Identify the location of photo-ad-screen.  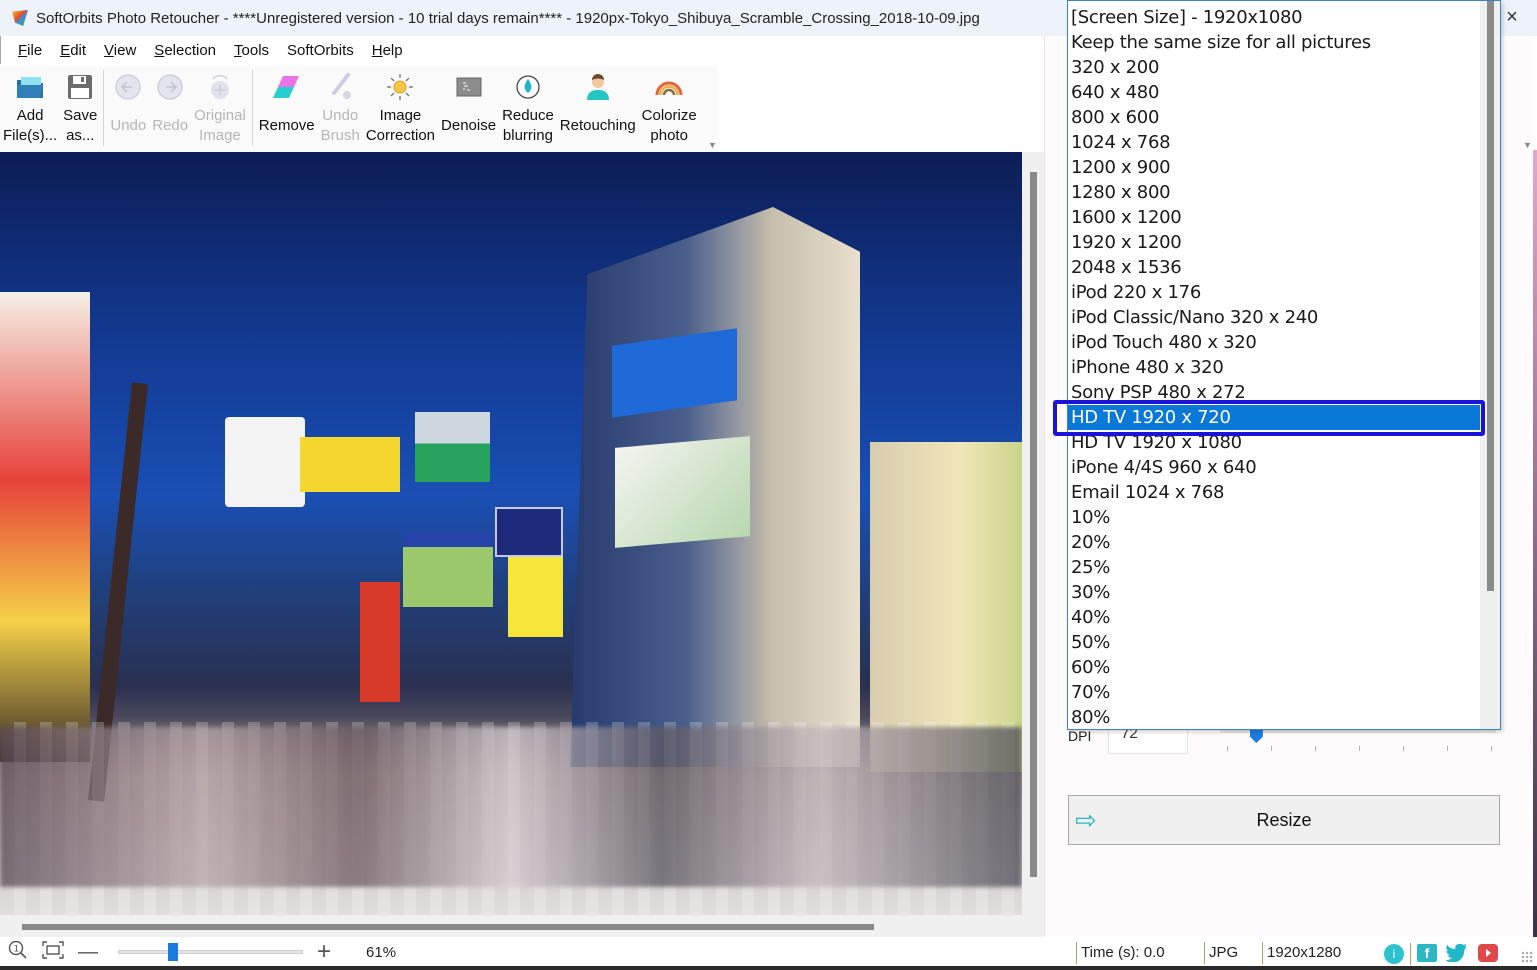
(682, 492).